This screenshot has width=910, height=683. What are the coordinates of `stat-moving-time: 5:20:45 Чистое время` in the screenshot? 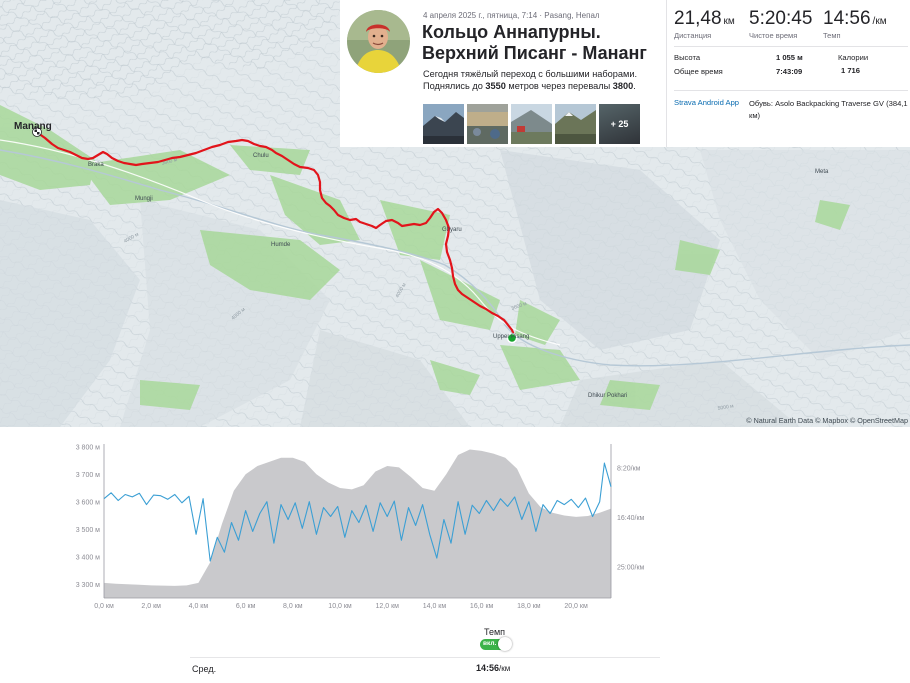 It's located at (780, 24).